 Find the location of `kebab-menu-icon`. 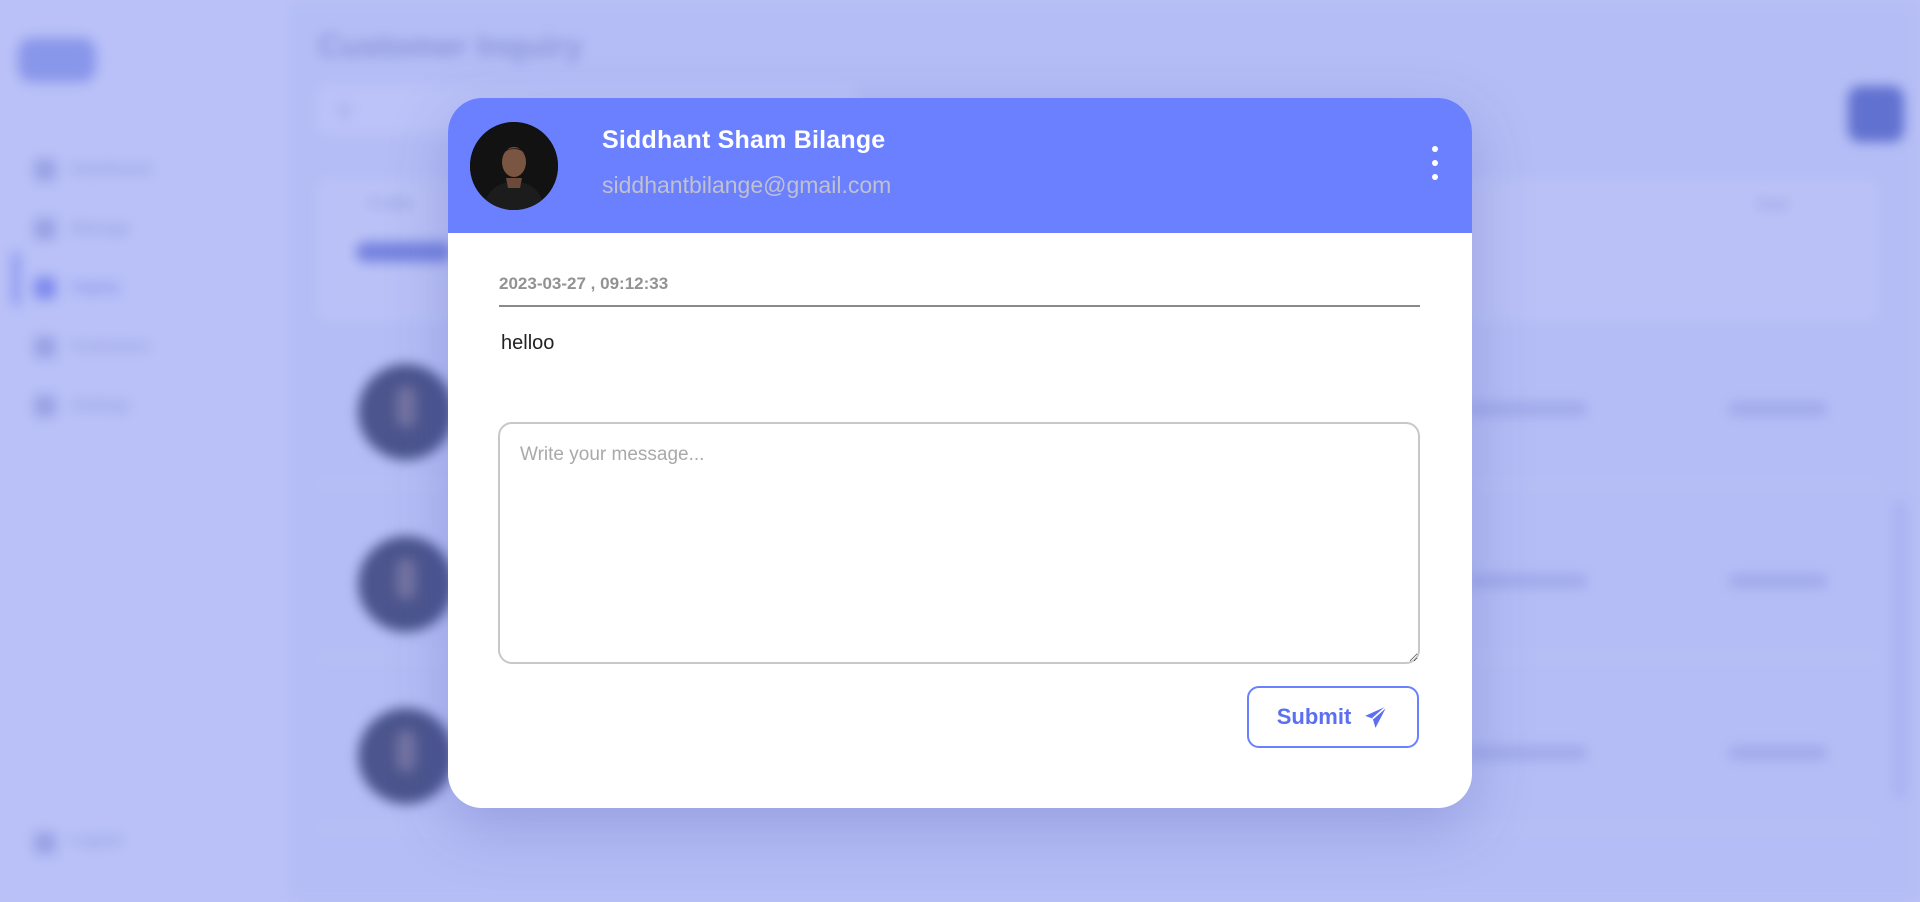

kebab-menu-icon is located at coordinates (1435, 163).